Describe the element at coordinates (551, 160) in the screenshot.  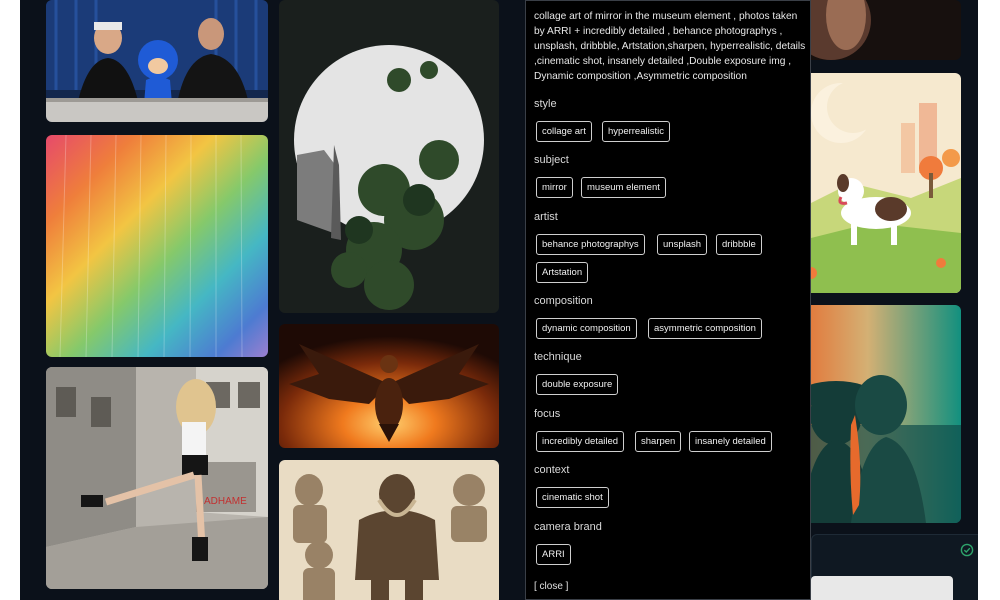
I see `section-title-subject: subject` at that location.